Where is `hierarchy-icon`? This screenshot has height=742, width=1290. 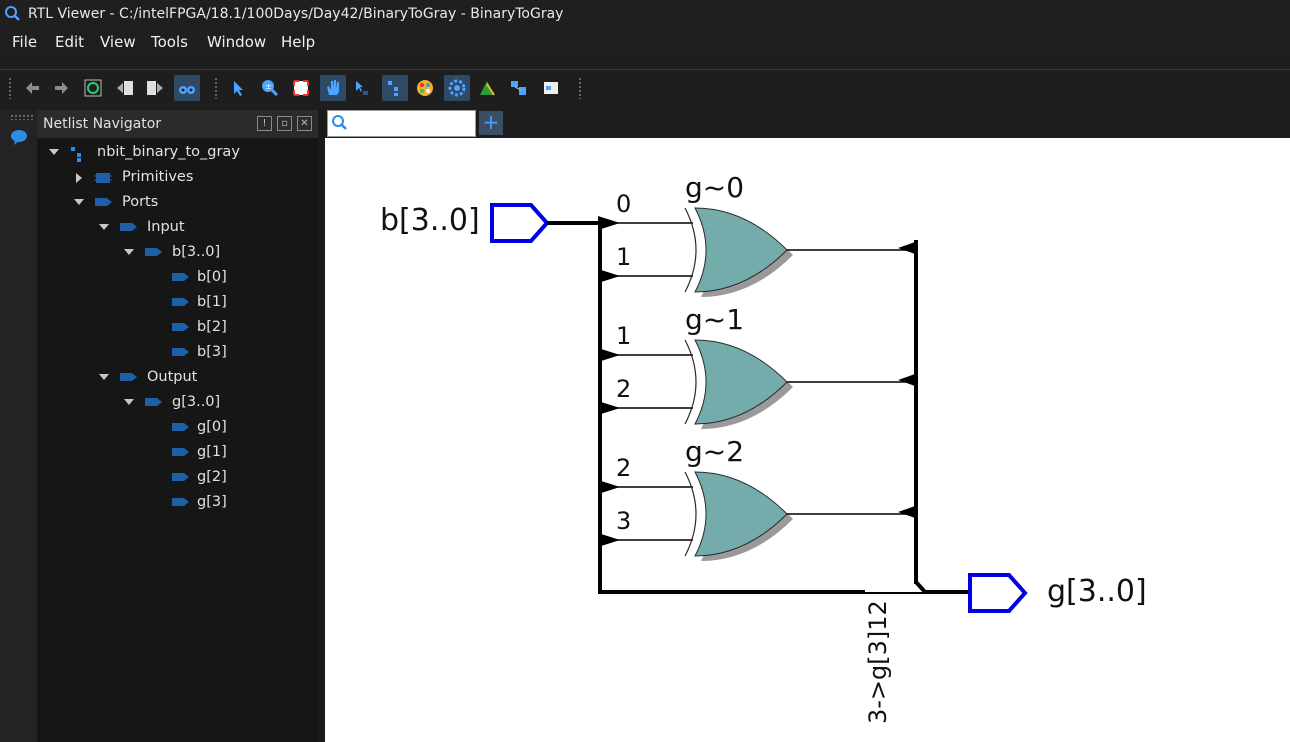
hierarchy-icon is located at coordinates (76, 154).